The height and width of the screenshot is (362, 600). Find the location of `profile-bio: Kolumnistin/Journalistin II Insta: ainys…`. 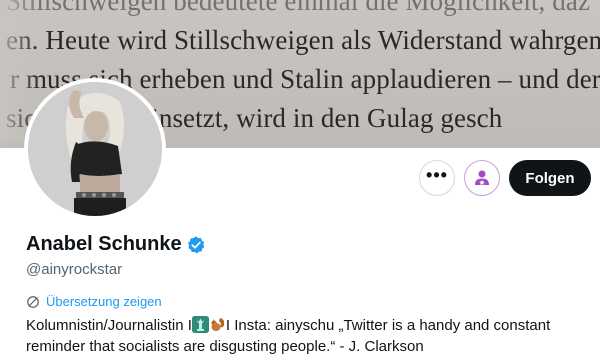

profile-bio: Kolumnistin/Journalistin II Insta: ainys… is located at coordinates (311, 336).